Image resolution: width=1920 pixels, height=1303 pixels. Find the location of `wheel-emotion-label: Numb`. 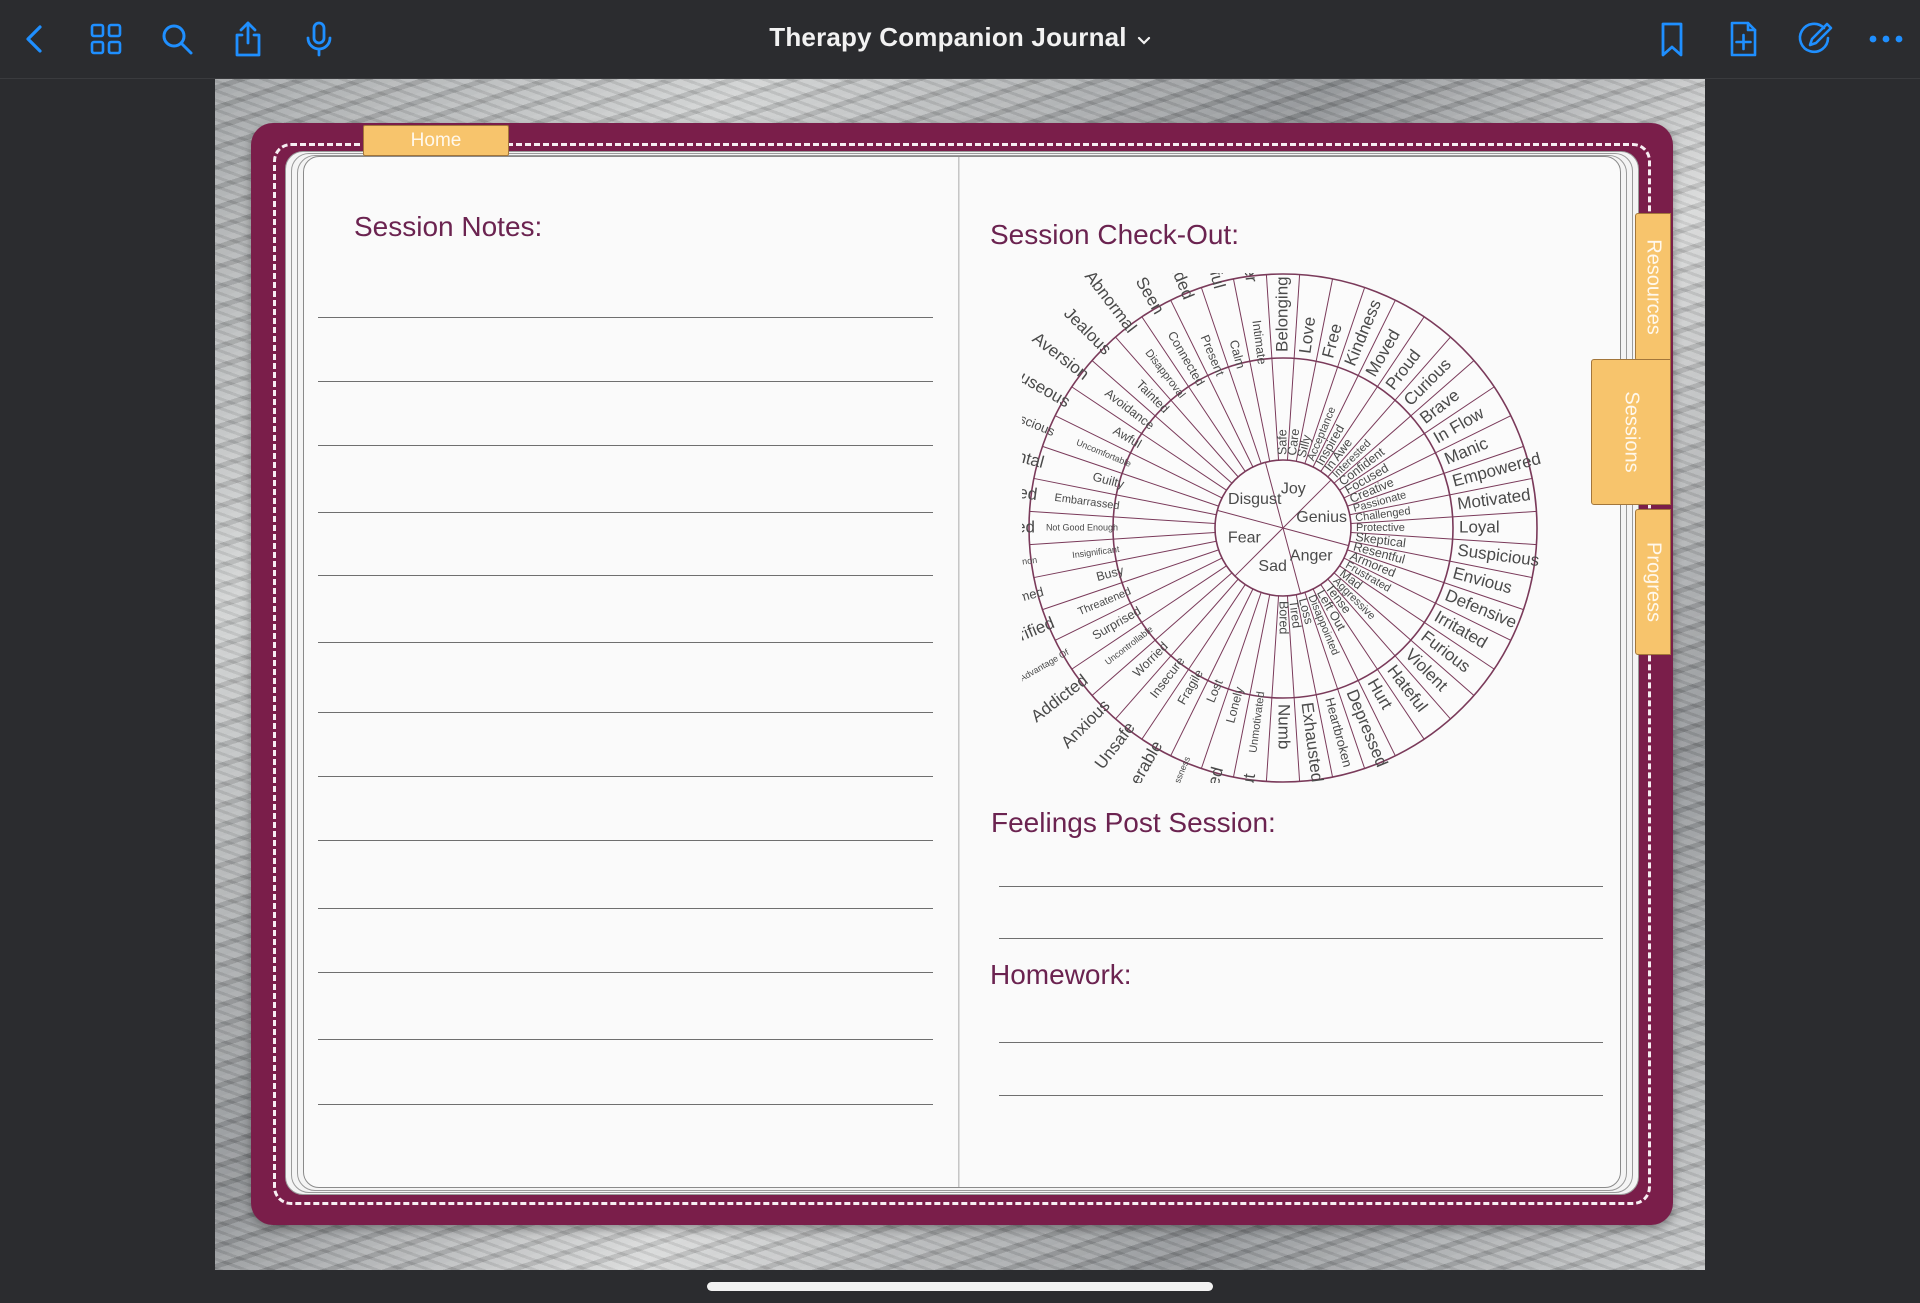

wheel-emotion-label: Numb is located at coordinates (1284, 726).